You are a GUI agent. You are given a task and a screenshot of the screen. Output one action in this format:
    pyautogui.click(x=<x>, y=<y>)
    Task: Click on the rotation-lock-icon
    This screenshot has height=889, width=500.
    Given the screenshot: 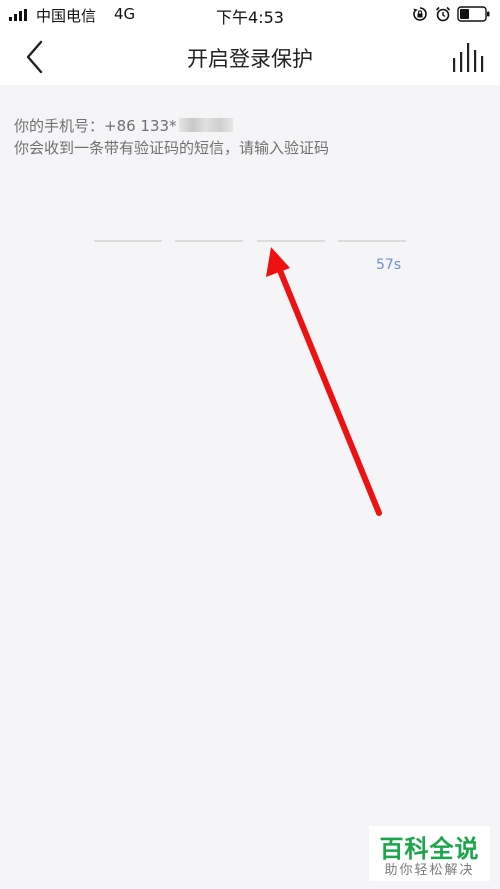 What is the action you would take?
    pyautogui.click(x=420, y=14)
    